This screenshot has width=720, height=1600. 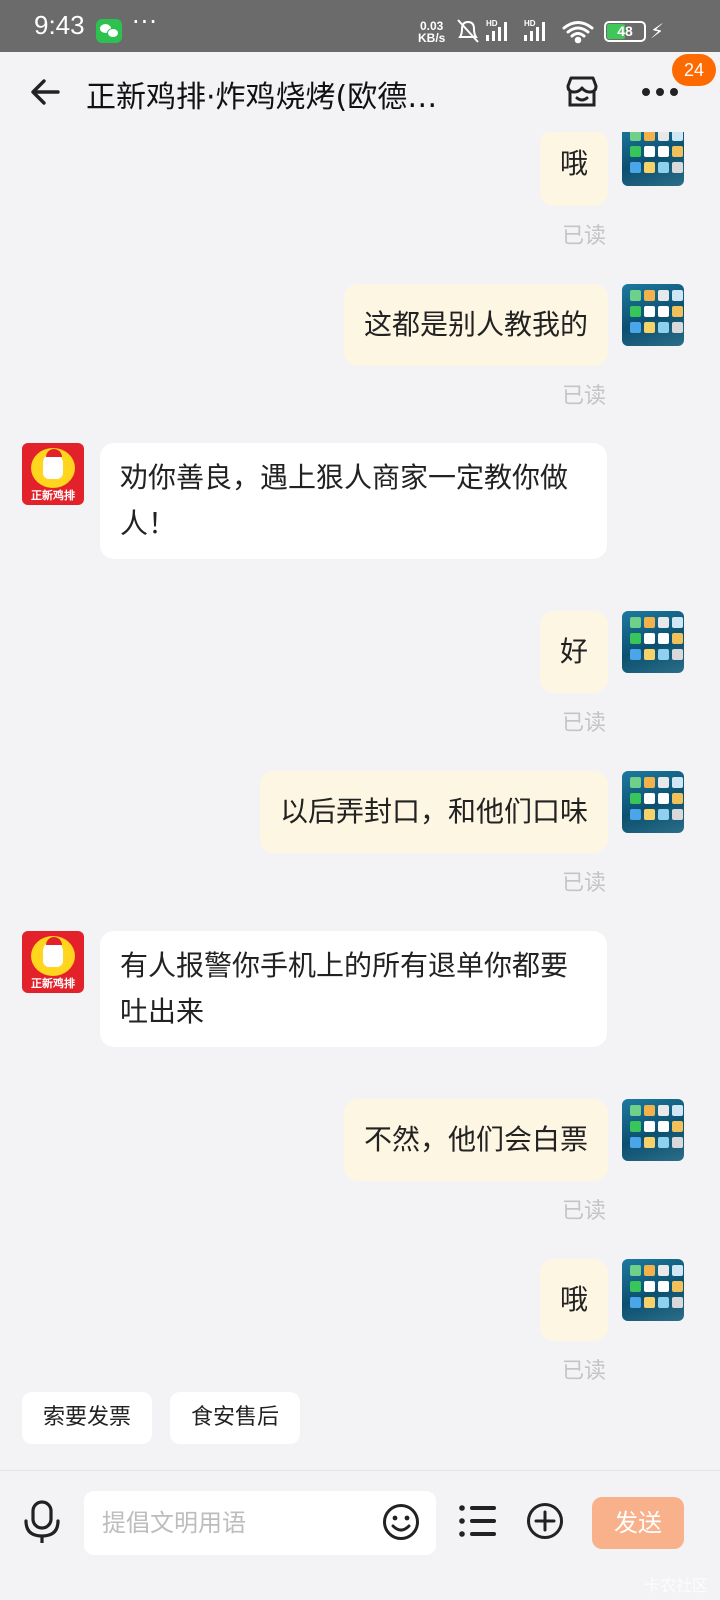 I want to click on message-outgoing: 哦 已读, so click(x=360, y=1320).